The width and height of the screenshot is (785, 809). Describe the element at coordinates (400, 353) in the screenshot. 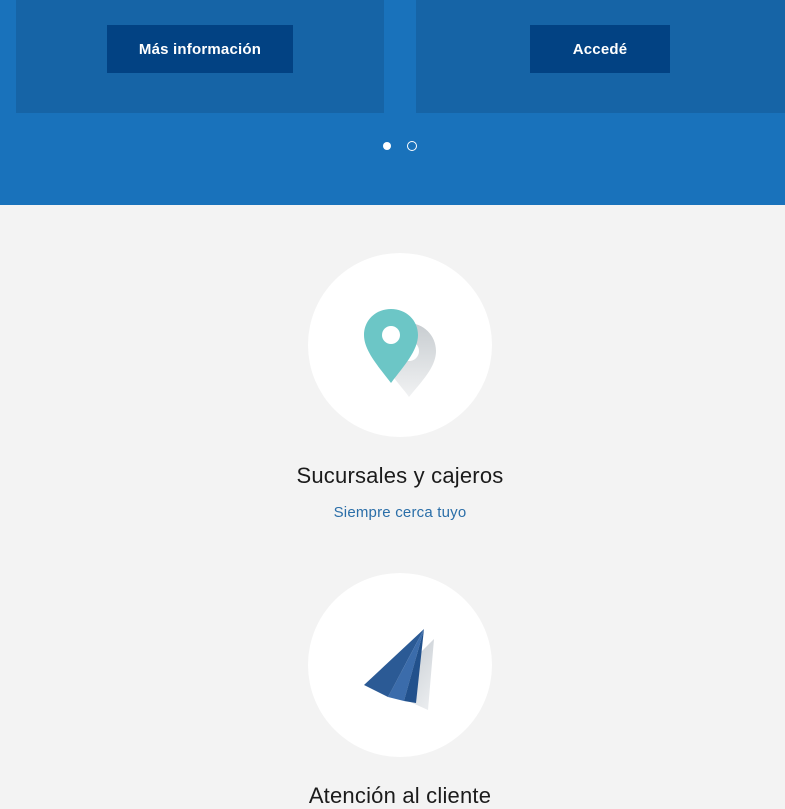

I see `map-pin-icon` at that location.